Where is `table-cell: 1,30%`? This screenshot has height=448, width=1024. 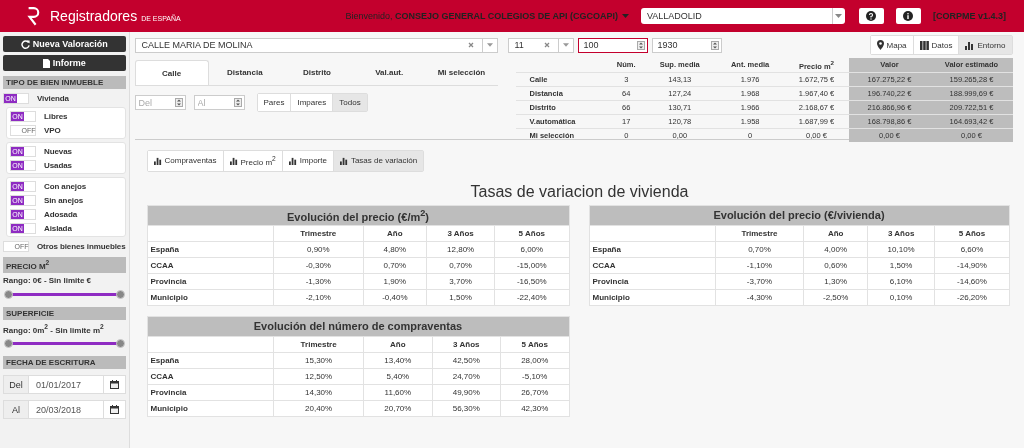 table-cell: 1,30% is located at coordinates (836, 281).